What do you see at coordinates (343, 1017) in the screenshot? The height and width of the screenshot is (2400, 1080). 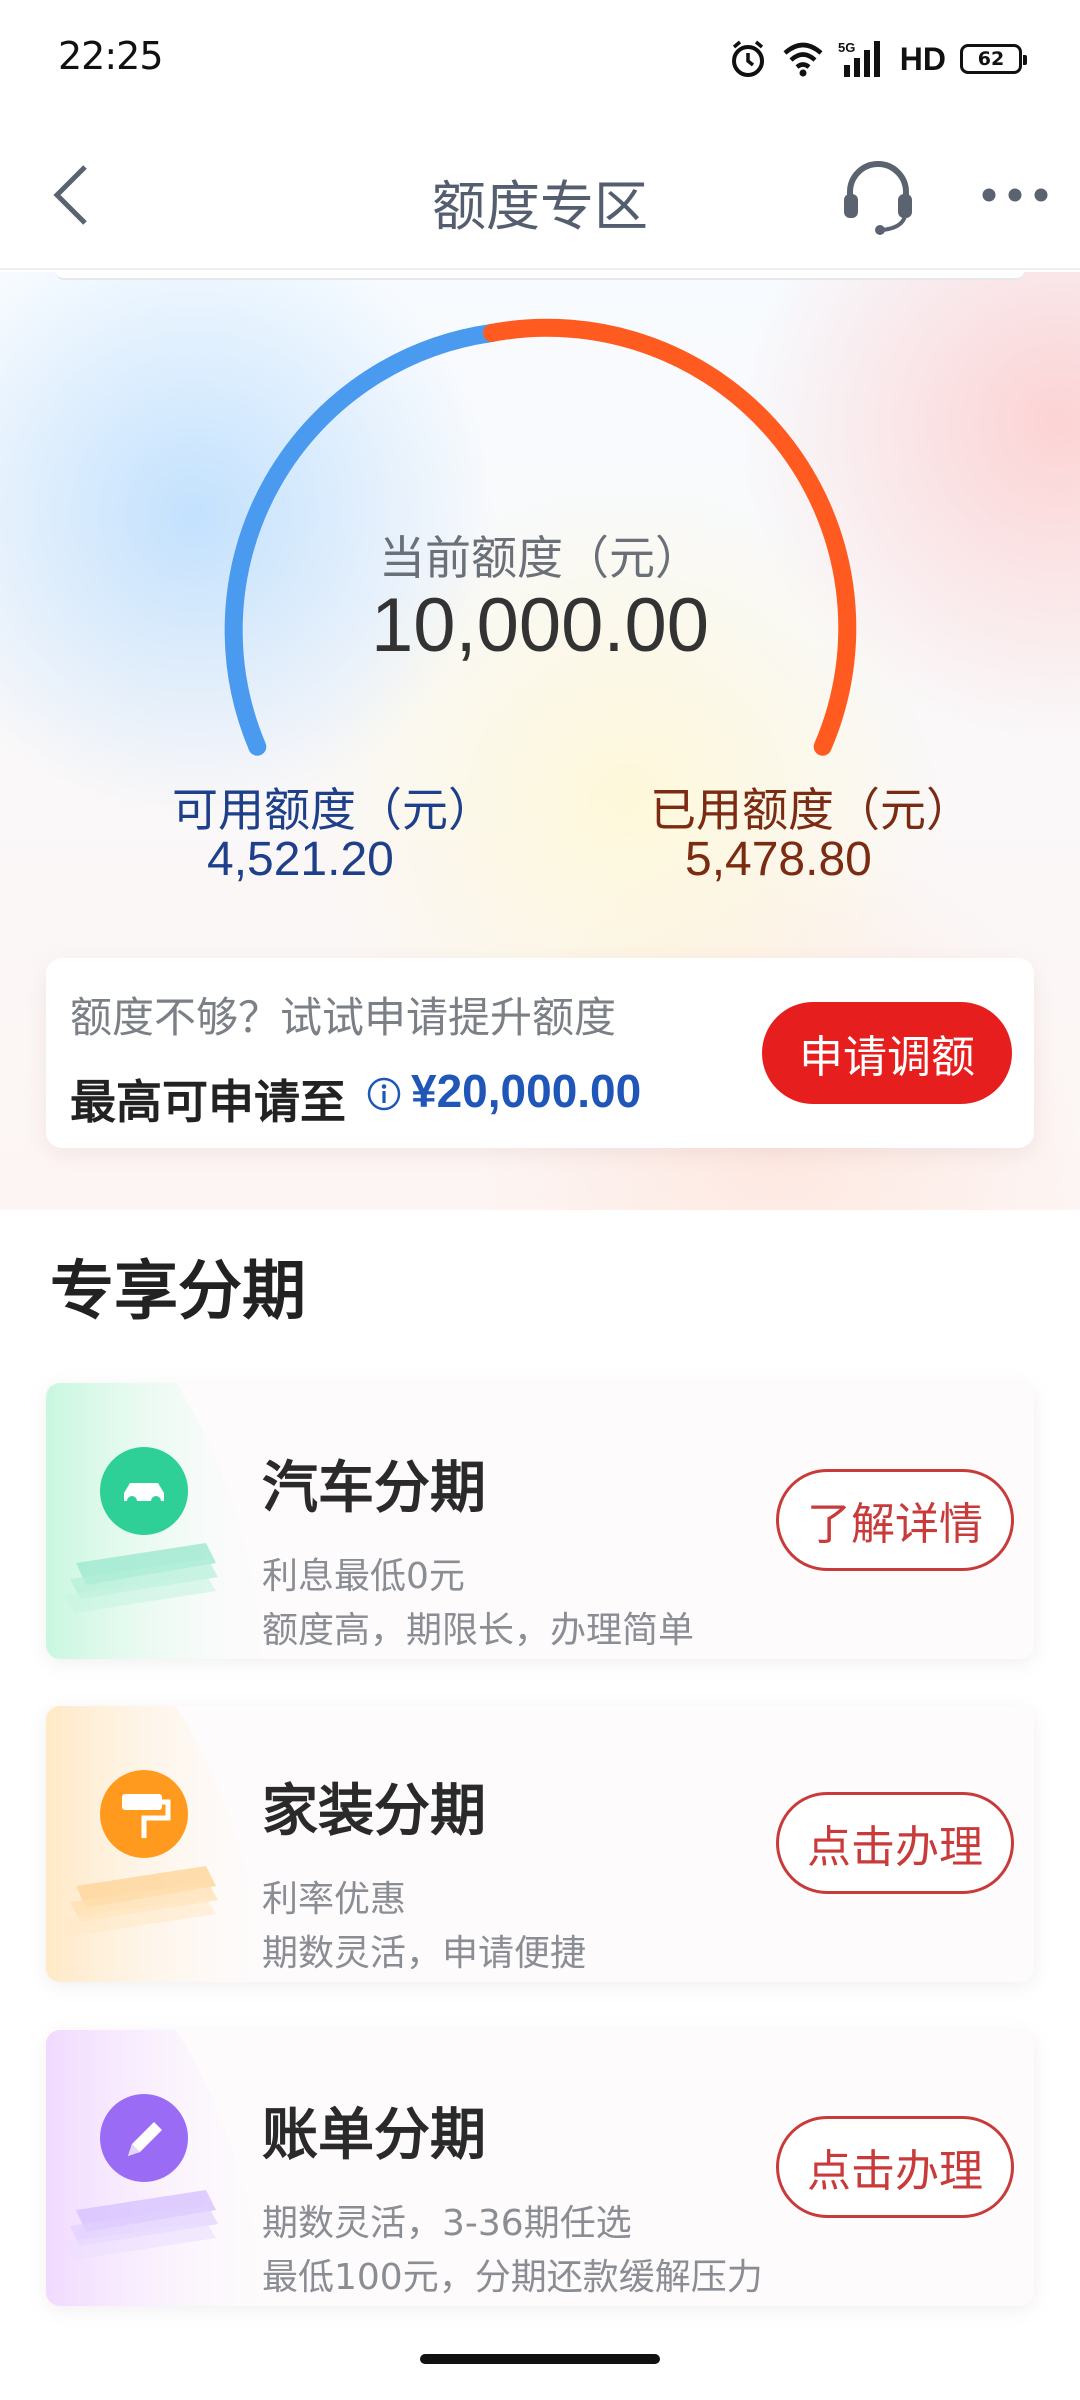 I see `raise-quota-hint: 额度不够？试试申请提升额度` at bounding box center [343, 1017].